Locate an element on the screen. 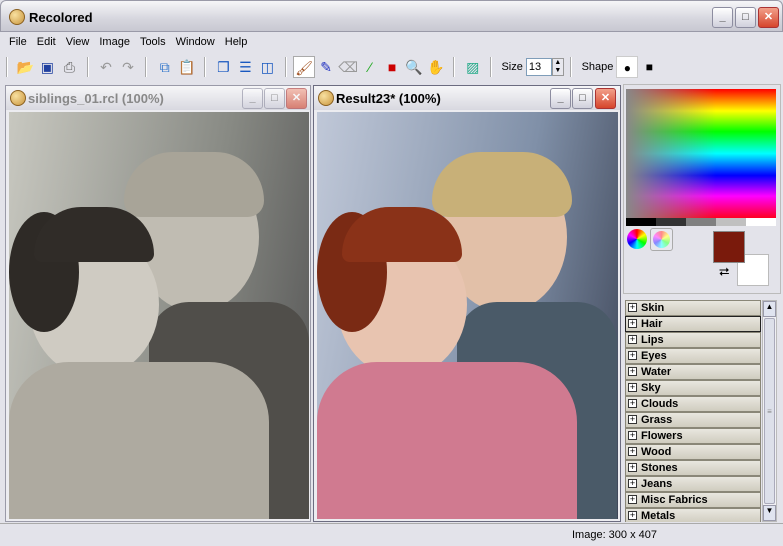 The height and width of the screenshot is (546, 783). rgb-color-mode-icon is located at coordinates (637, 239).